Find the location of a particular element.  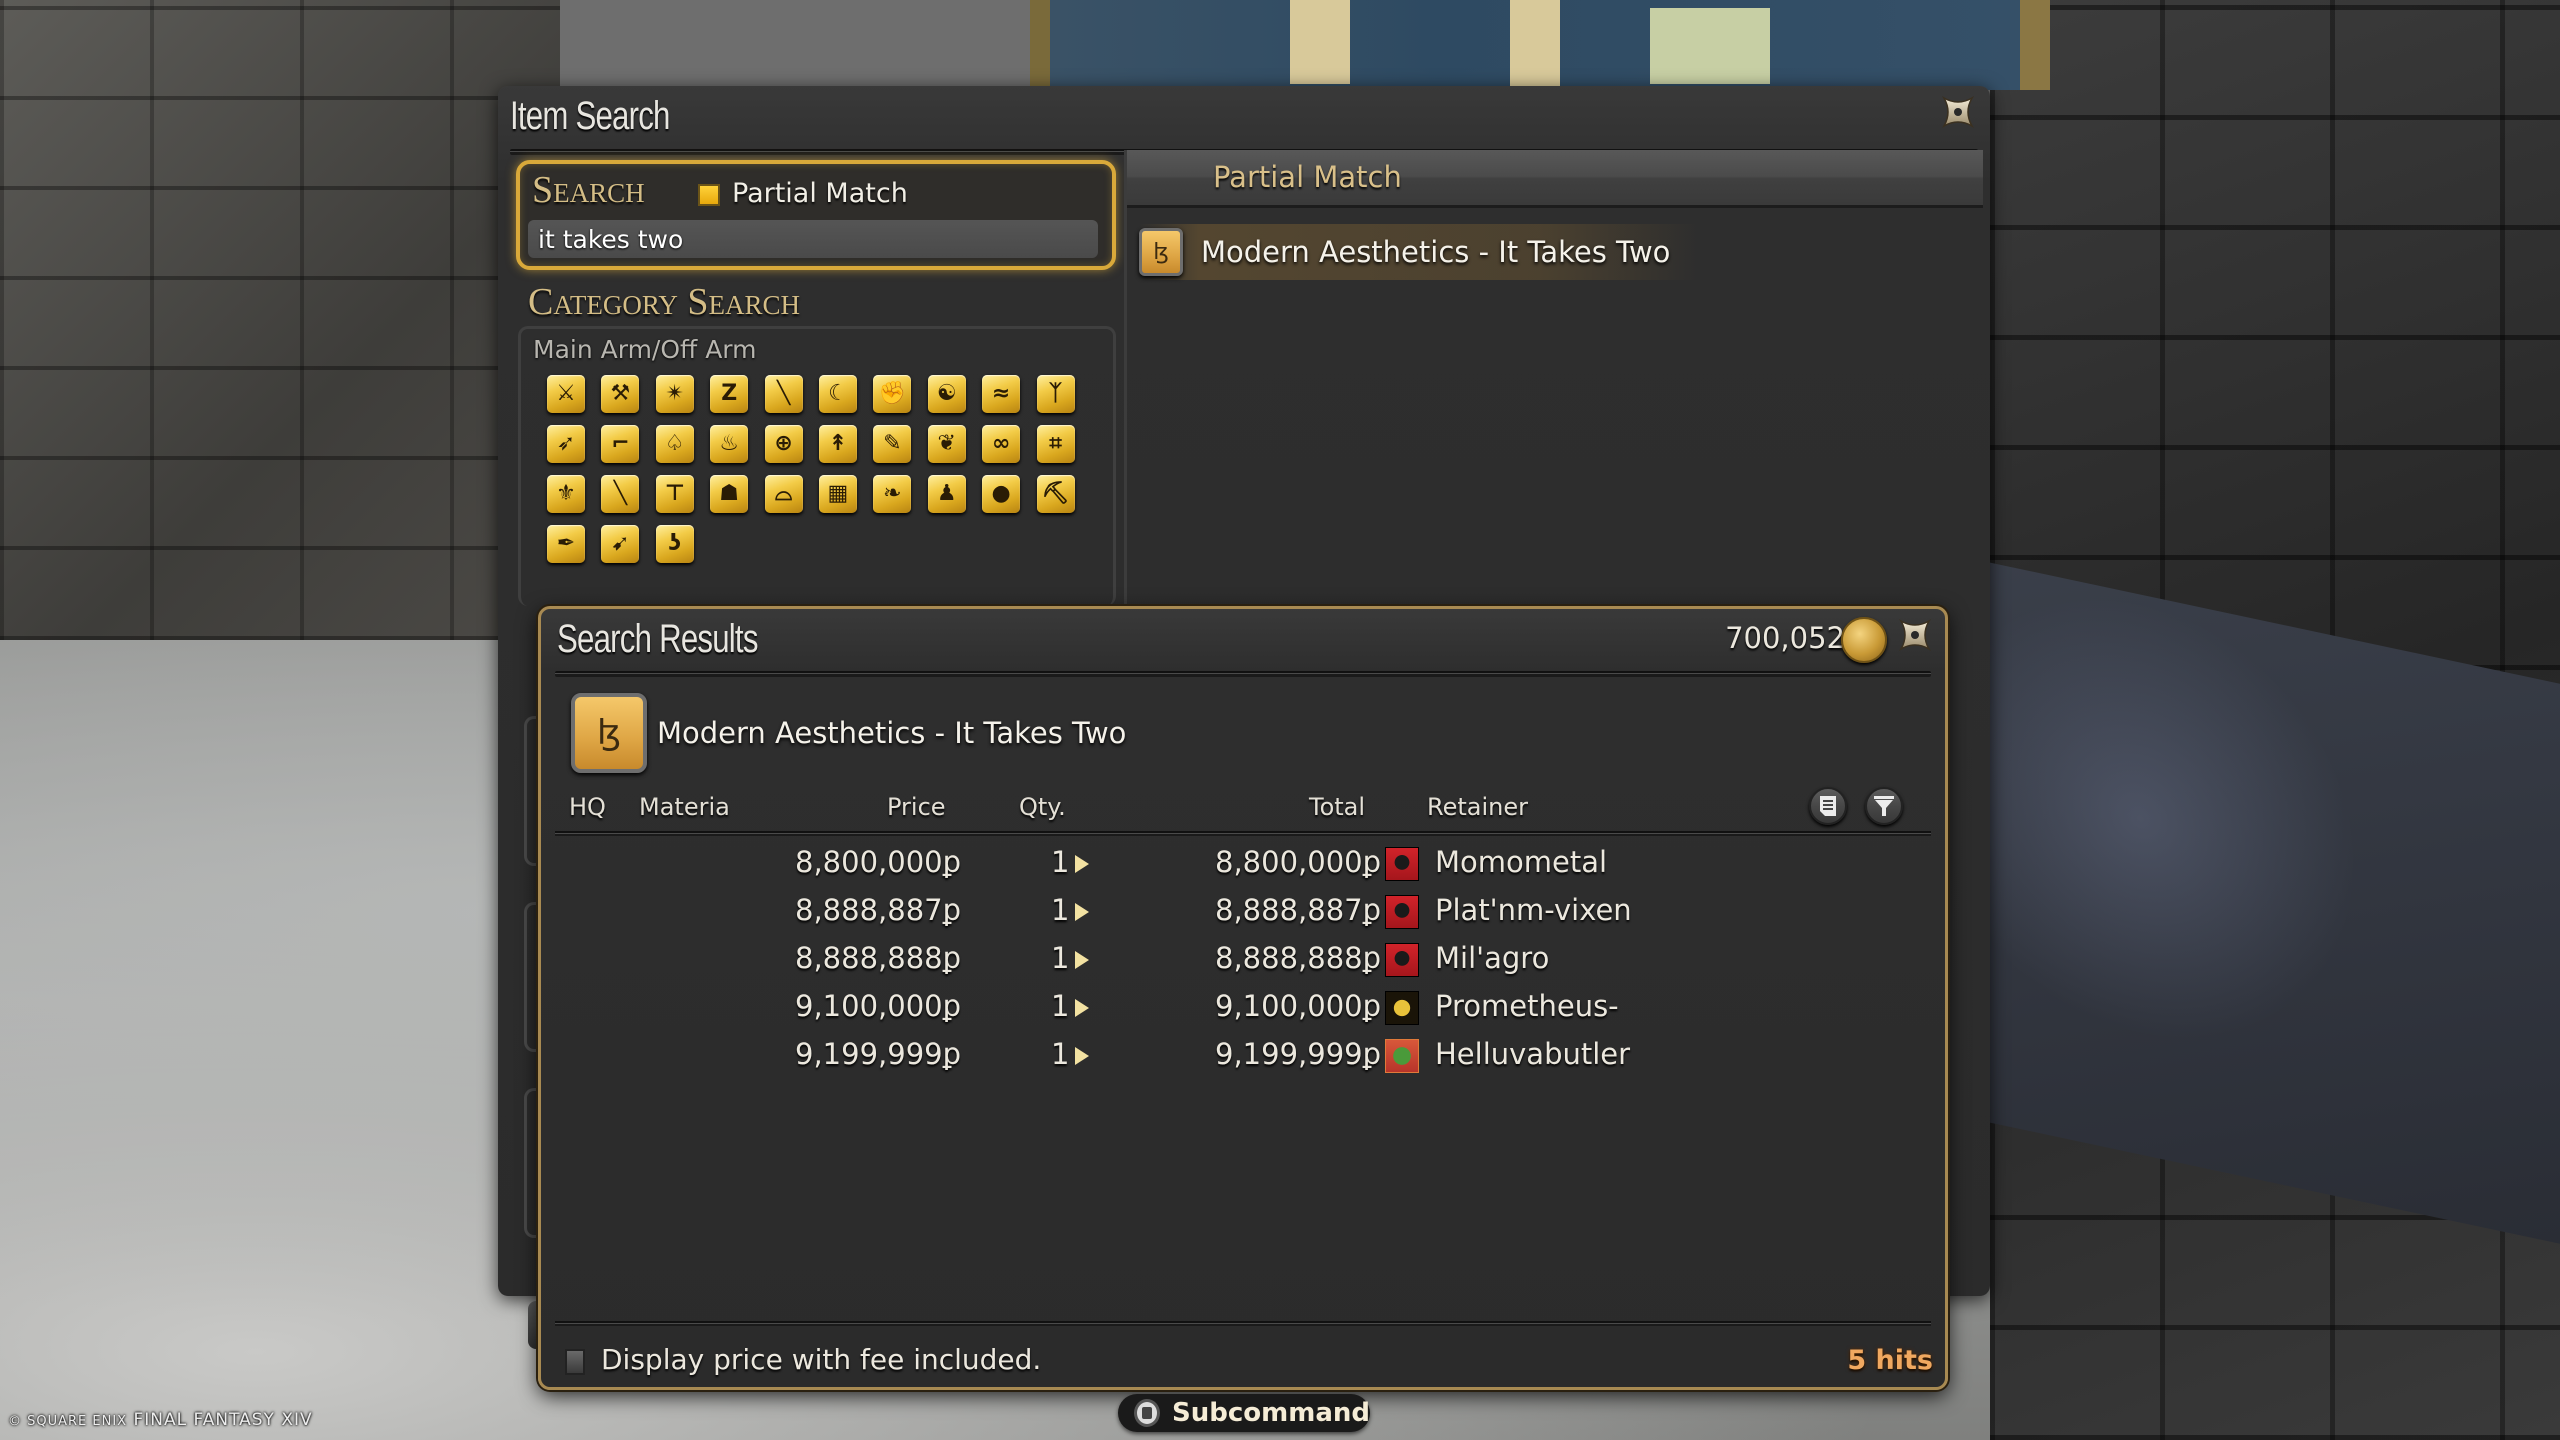

stone-wall-left is located at coordinates (280, 320).